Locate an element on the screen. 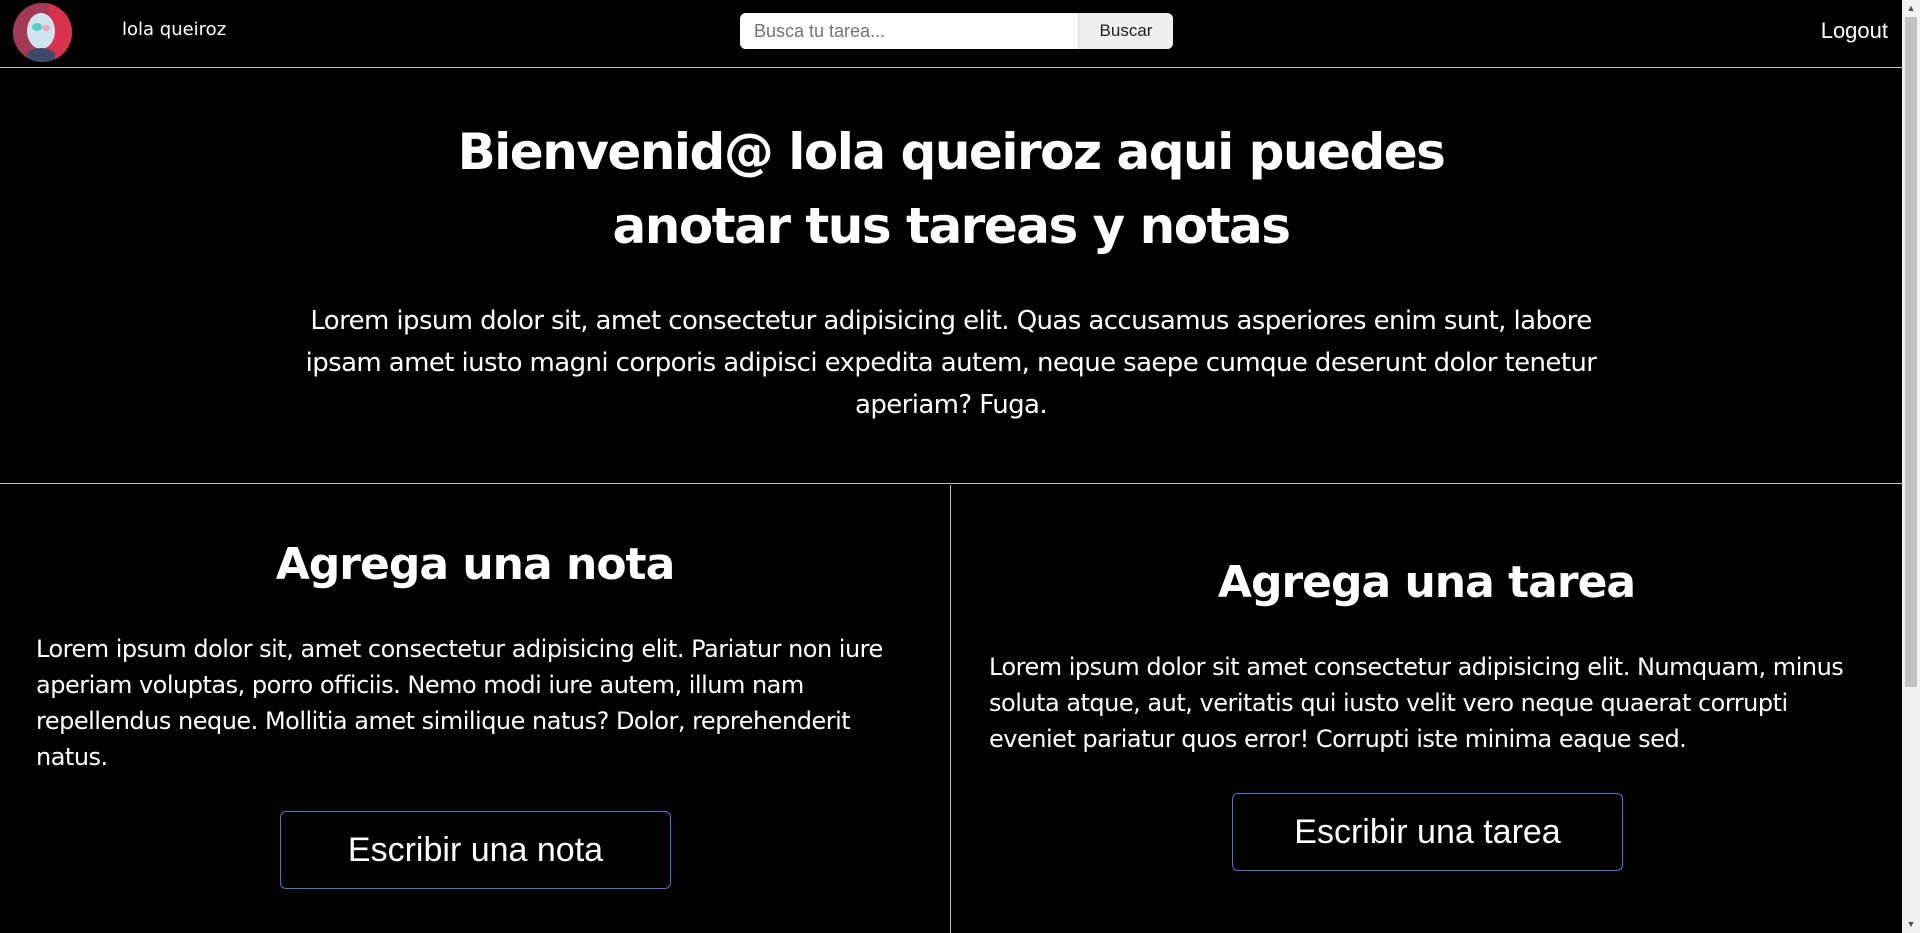 This screenshot has height=933, width=1920. search-button: Buscar is located at coordinates (1125, 31).